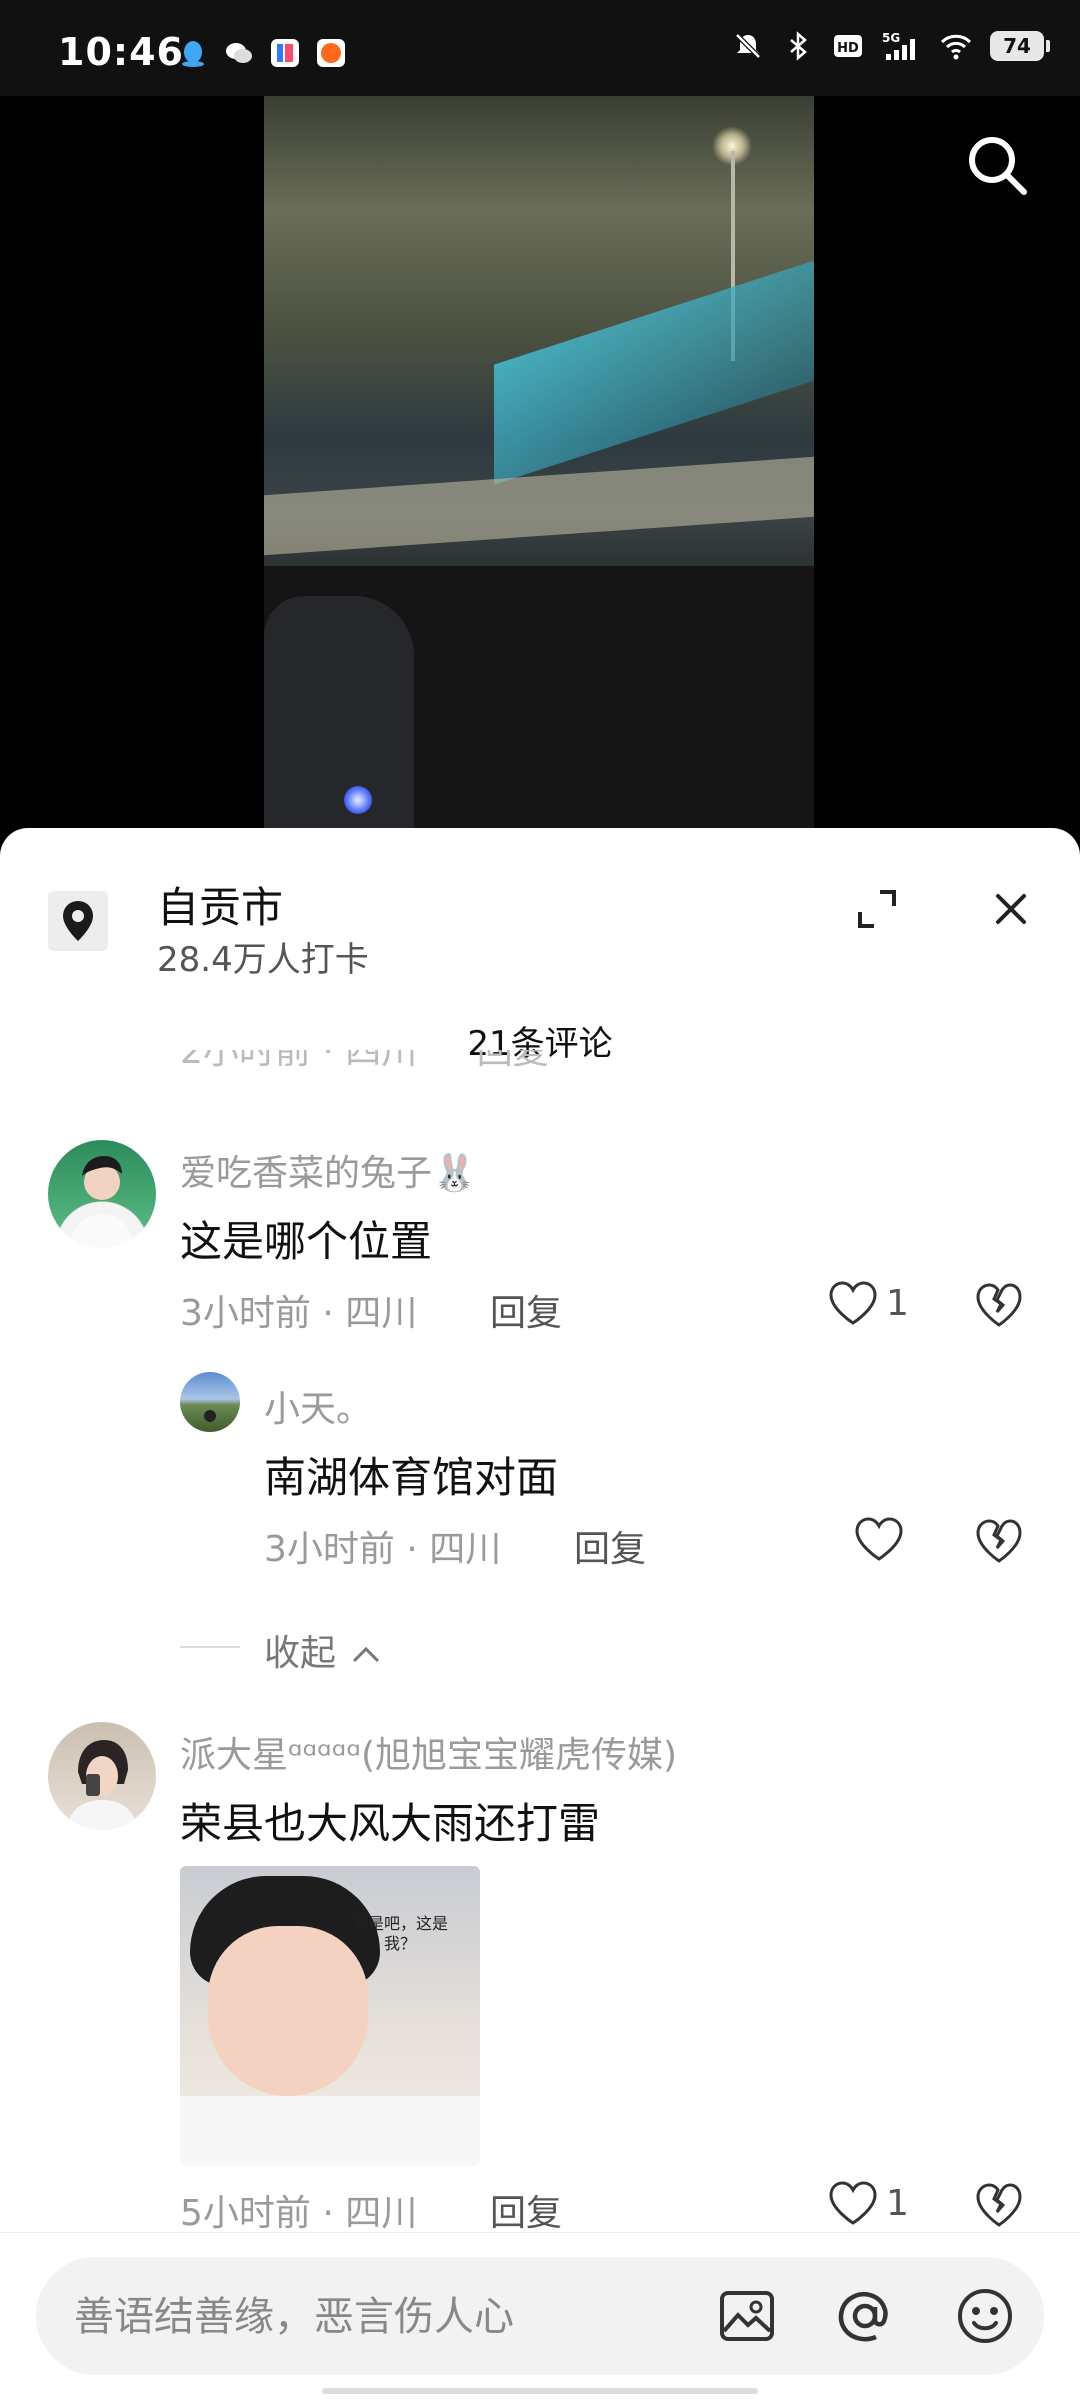 The height and width of the screenshot is (2400, 1080). I want to click on video-railing, so click(654, 371).